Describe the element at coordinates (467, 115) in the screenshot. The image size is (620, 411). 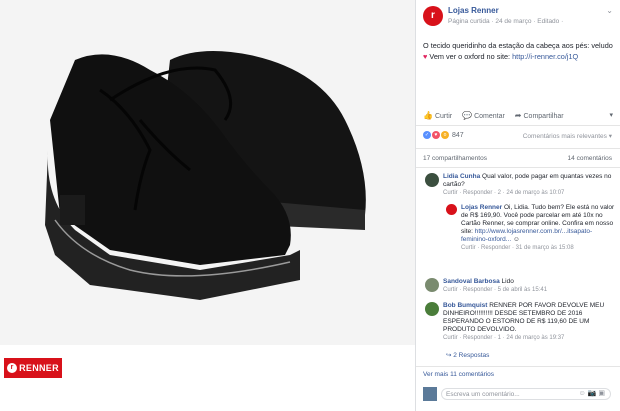
I see `comment-icon: 💬` at that location.